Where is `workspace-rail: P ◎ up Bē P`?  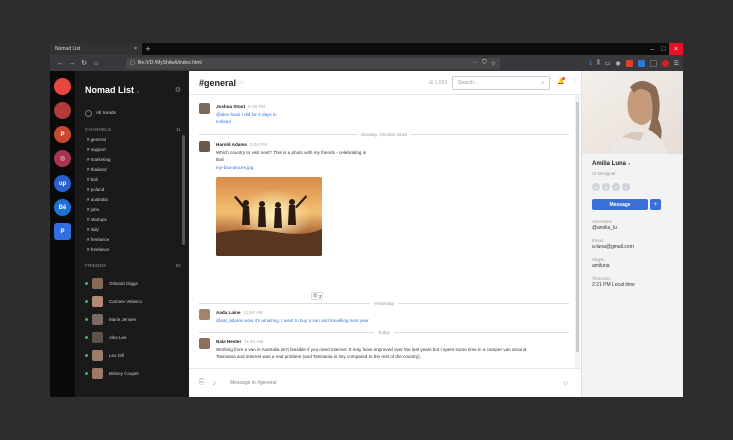 workspace-rail: P ◎ up Bē P is located at coordinates (62, 234).